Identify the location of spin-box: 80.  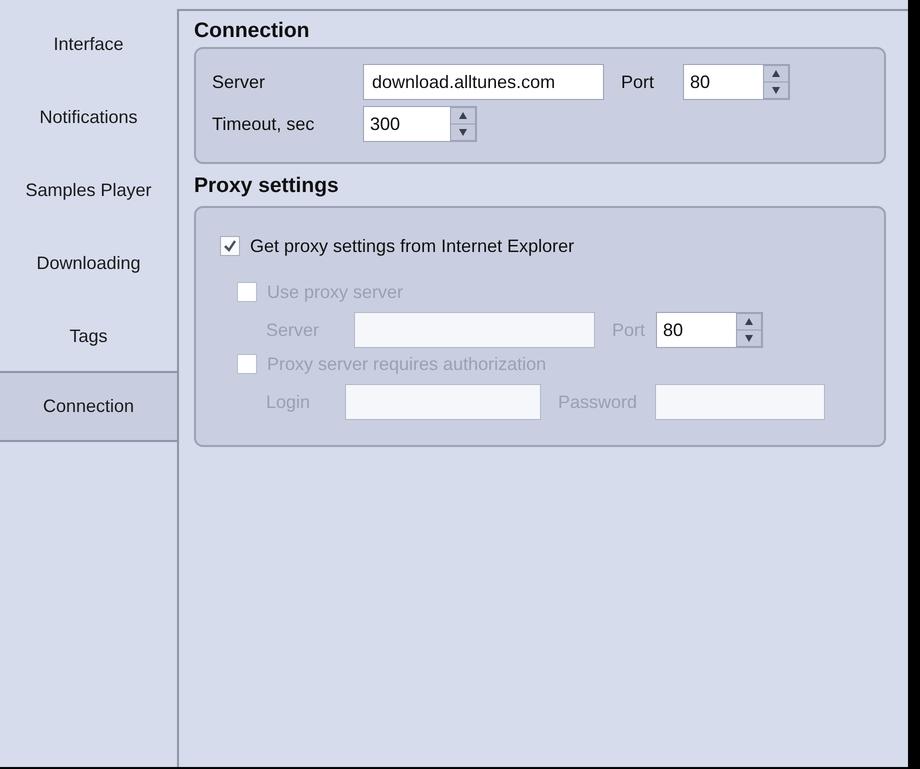
(736, 82).